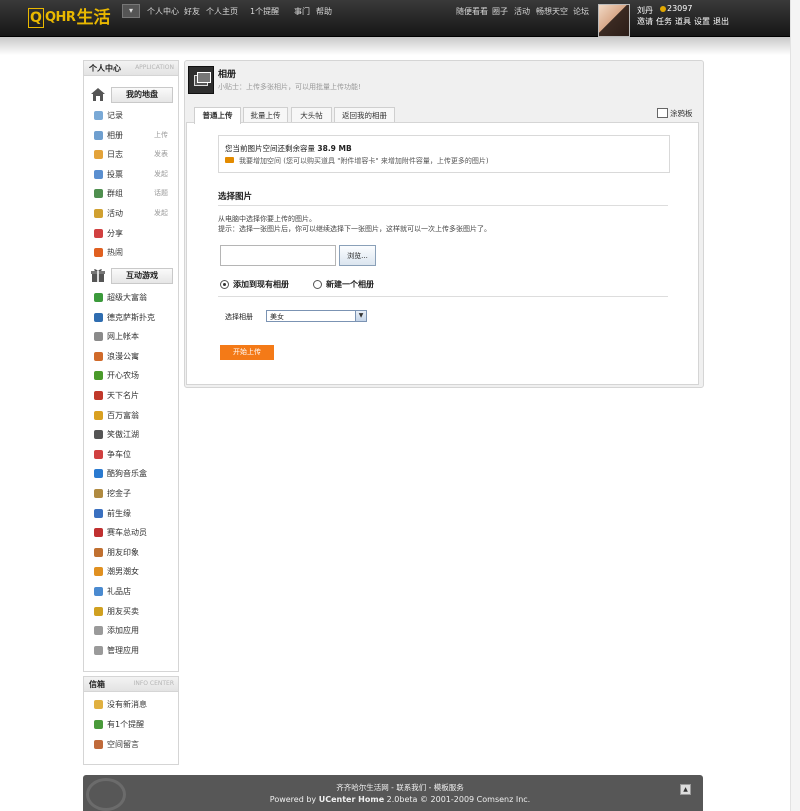  I want to click on new-album-radio, so click(317, 284).